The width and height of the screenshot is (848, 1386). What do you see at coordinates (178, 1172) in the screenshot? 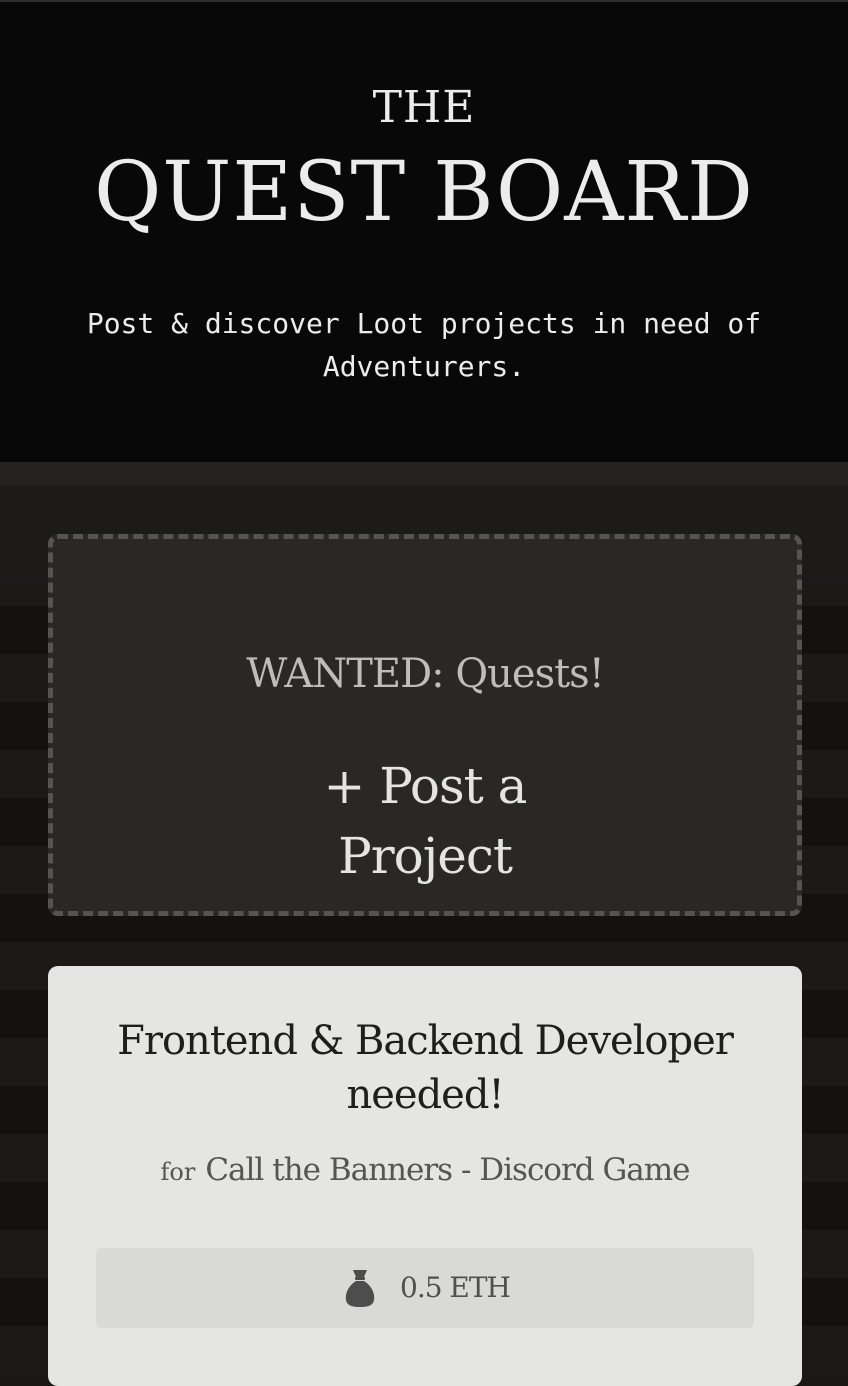
I see `for-label: for` at bounding box center [178, 1172].